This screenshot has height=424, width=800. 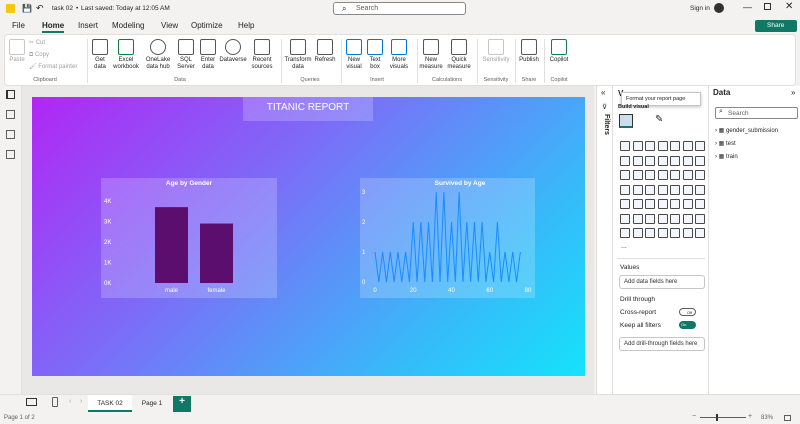 I want to click on copy-button: ⧉ Copy, so click(x=39, y=55).